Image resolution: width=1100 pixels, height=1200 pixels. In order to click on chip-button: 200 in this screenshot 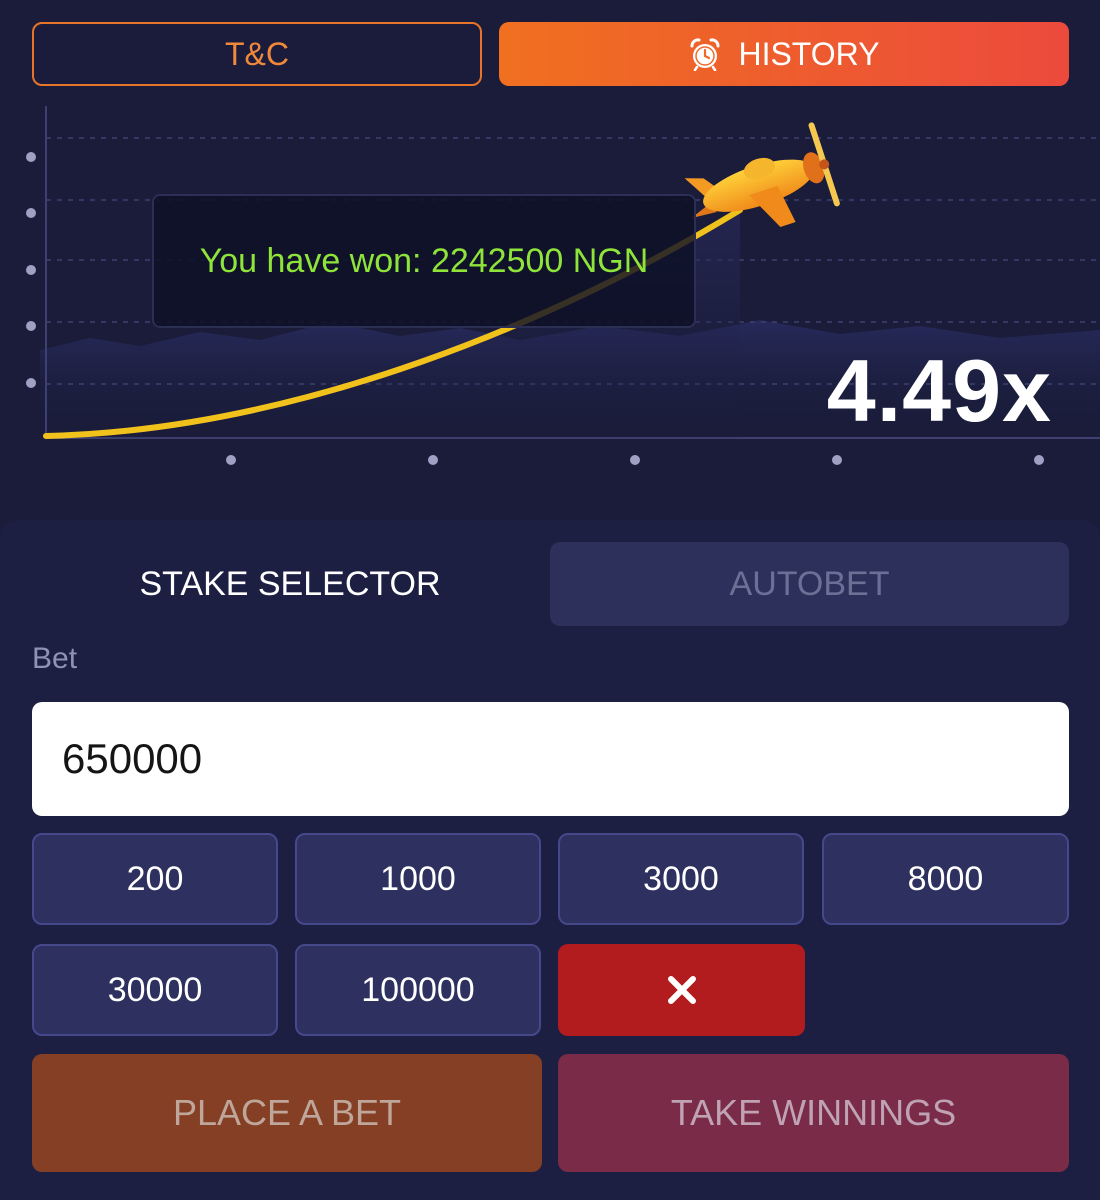, I will do `click(155, 879)`.